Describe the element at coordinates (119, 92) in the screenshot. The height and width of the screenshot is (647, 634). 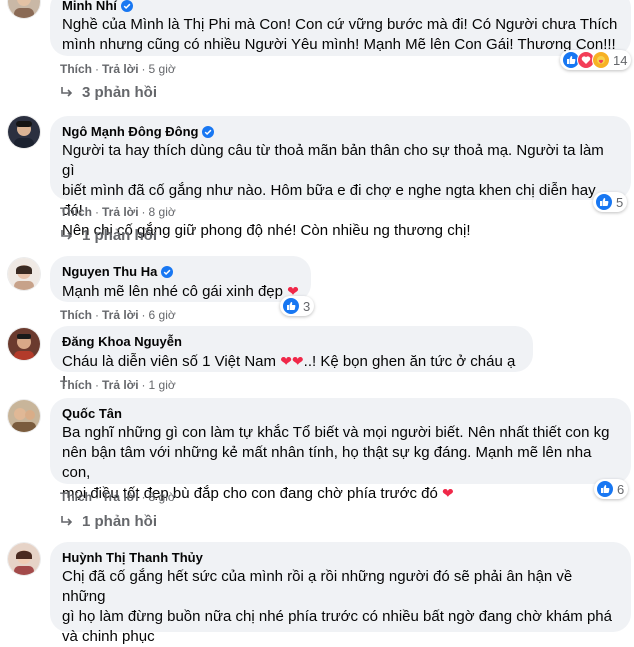
I see `replies-count: 3 phản hồi` at that location.